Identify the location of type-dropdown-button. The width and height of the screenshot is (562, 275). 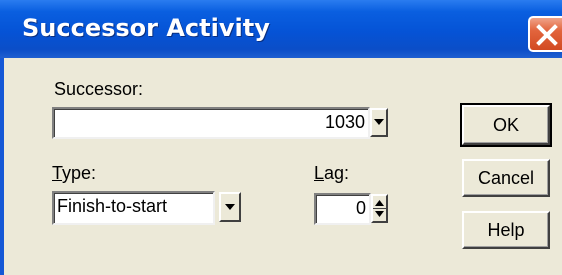
(230, 207).